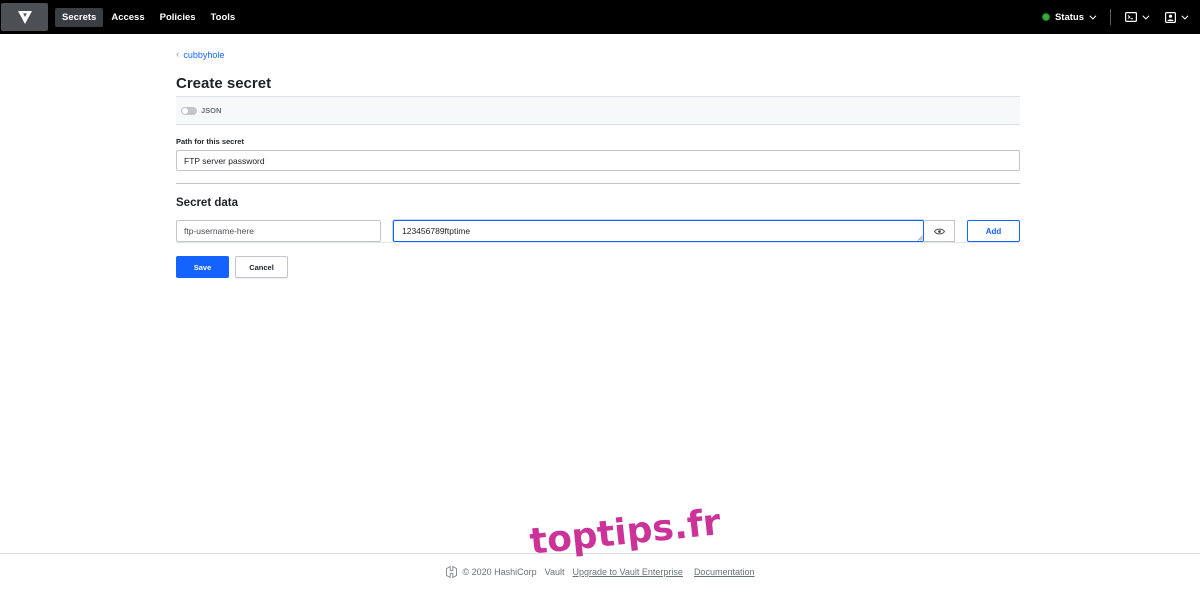  I want to click on vault-logo-icon, so click(24, 17).